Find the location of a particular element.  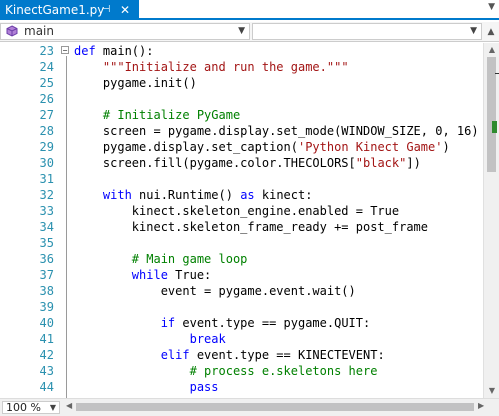

code-token: main(): is located at coordinates (124, 51).